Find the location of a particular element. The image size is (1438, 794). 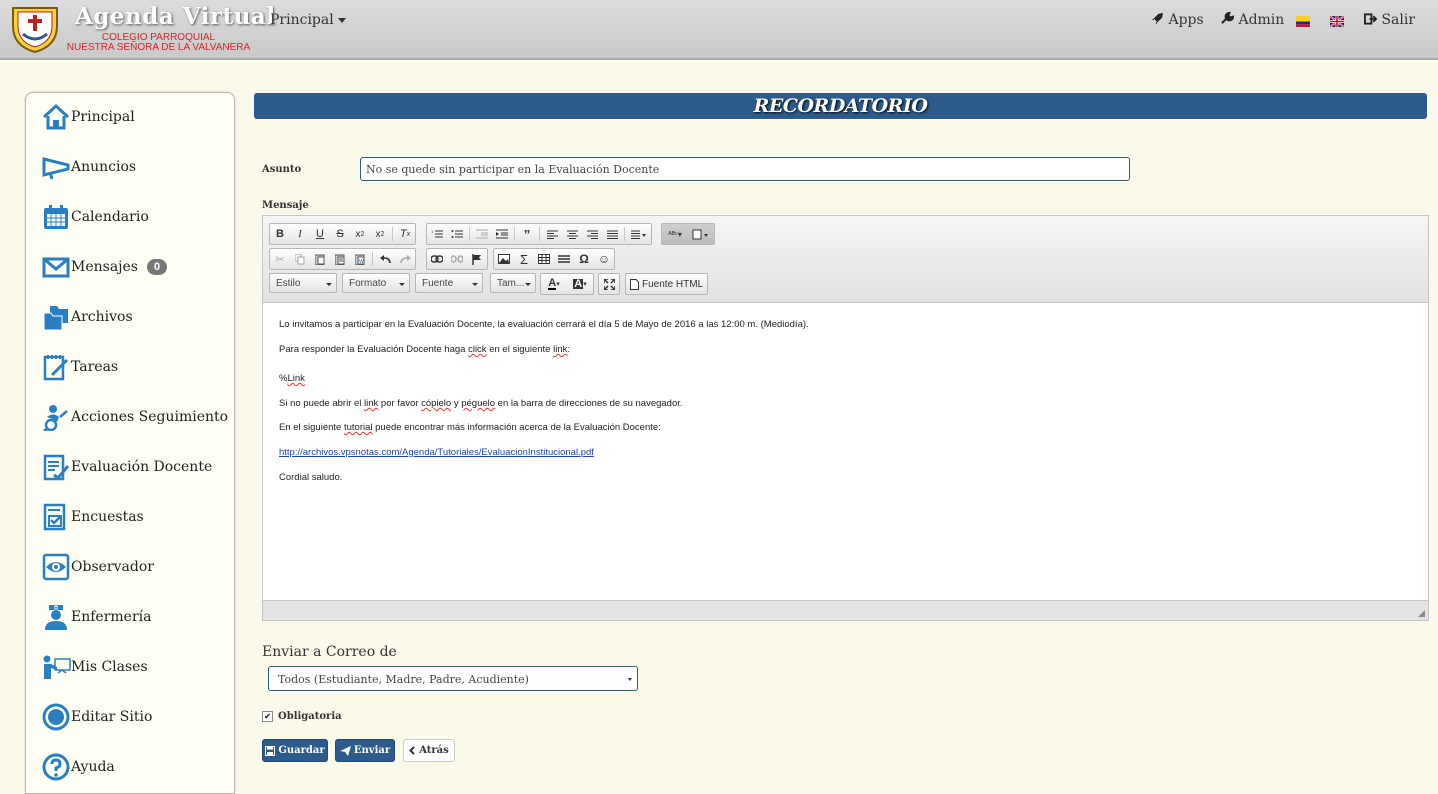

background-color-icon: A ▾ is located at coordinates (580, 284).